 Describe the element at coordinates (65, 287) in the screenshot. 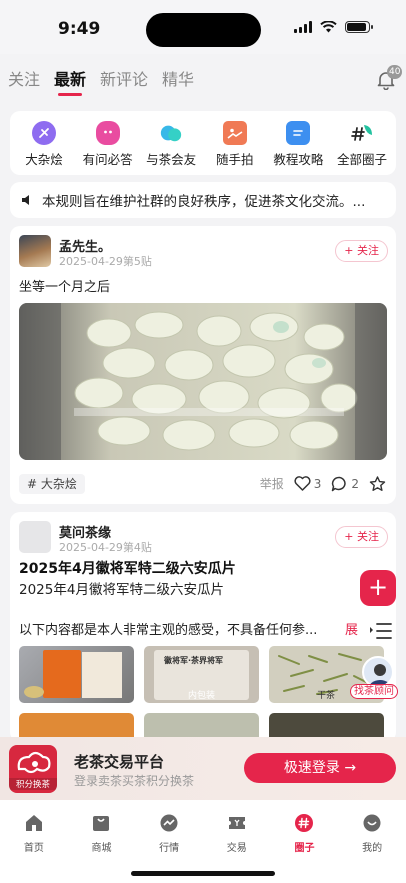

I see `post-text: 坐等一个月之后` at that location.